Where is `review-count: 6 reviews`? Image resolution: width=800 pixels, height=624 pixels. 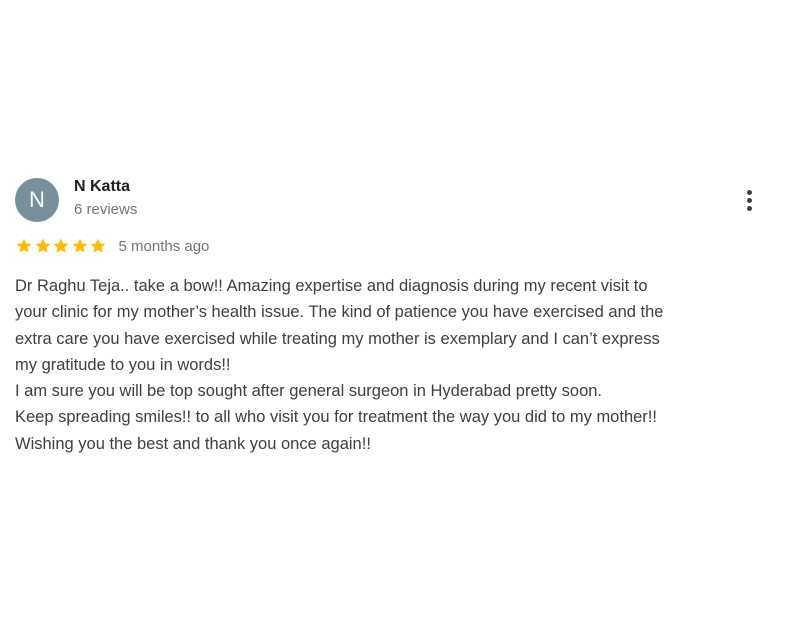 review-count: 6 reviews is located at coordinates (105, 209).